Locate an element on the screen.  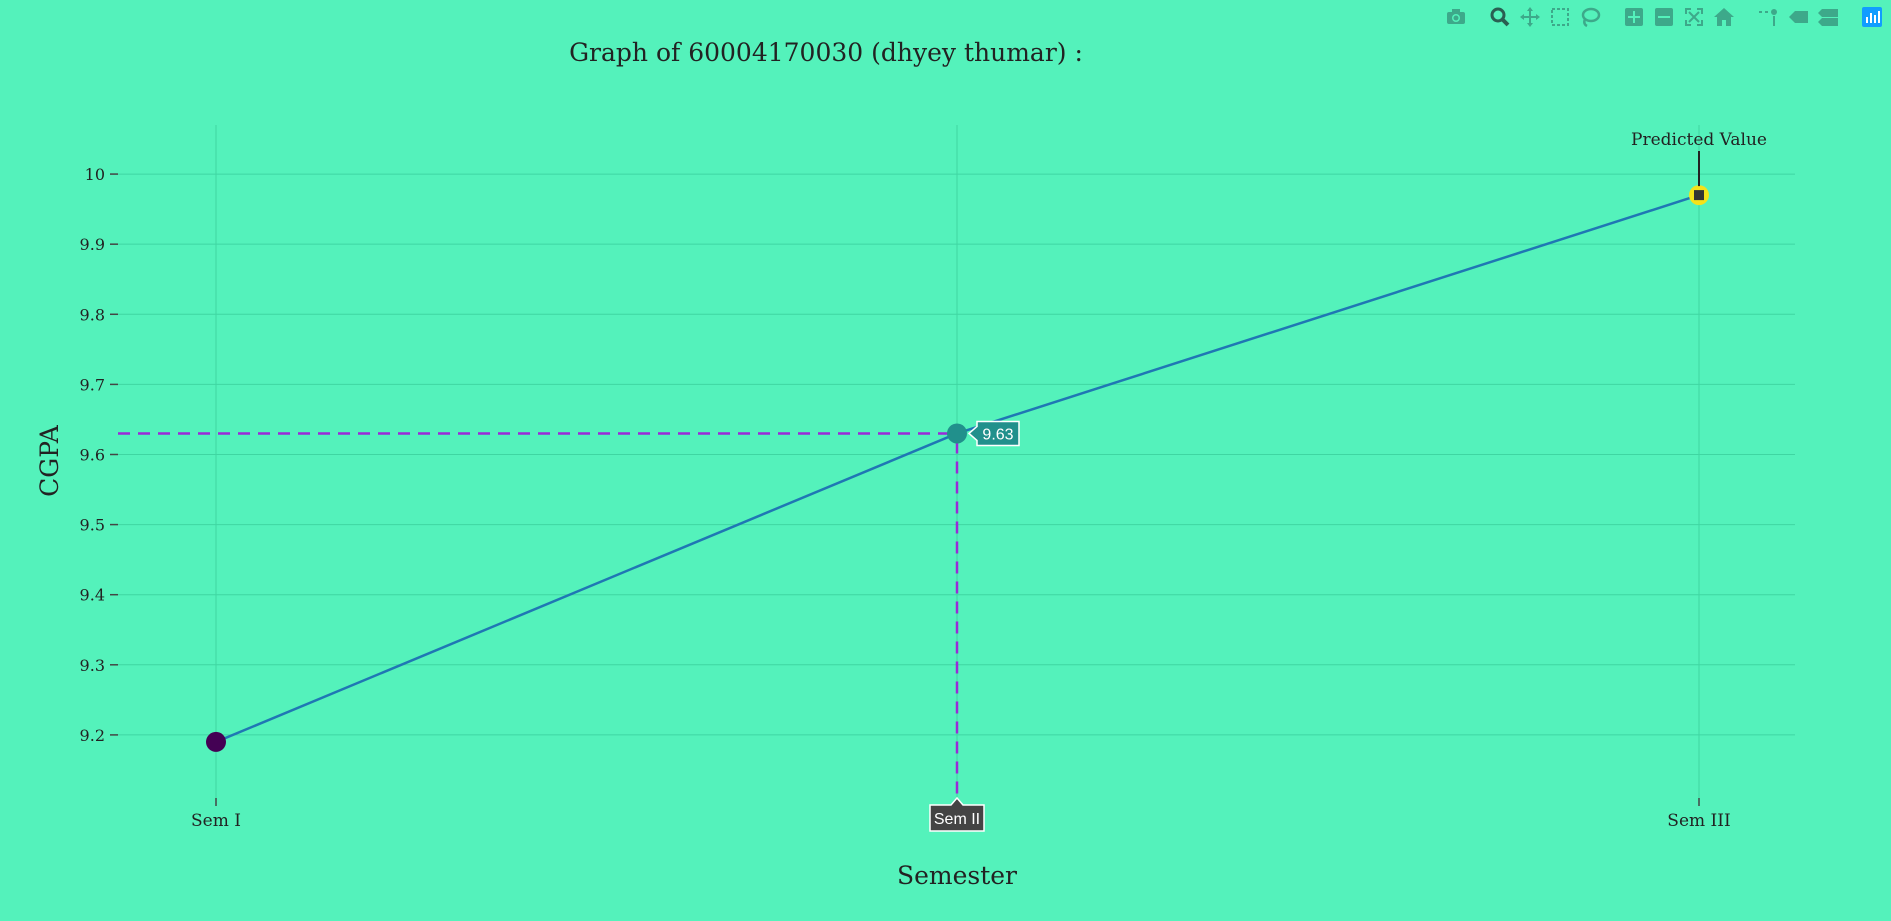
hover-y-value: 9.63 is located at coordinates (997, 434).